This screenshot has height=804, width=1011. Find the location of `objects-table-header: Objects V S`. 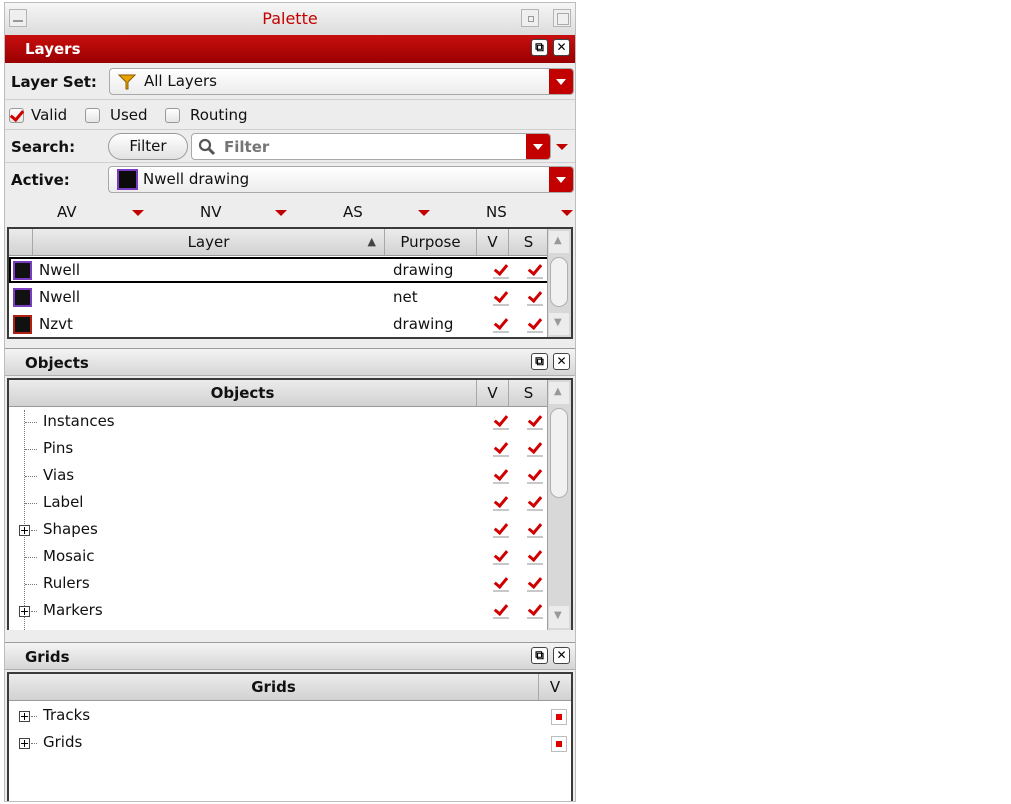

objects-table-header: Objects V S is located at coordinates (279, 393).